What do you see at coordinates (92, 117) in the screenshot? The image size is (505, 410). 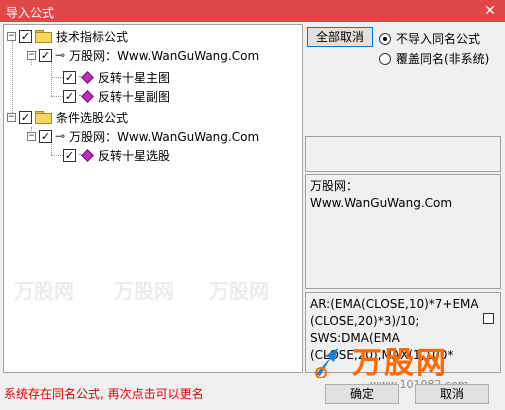 I see `tree-group-label: 条件选股公式` at bounding box center [92, 117].